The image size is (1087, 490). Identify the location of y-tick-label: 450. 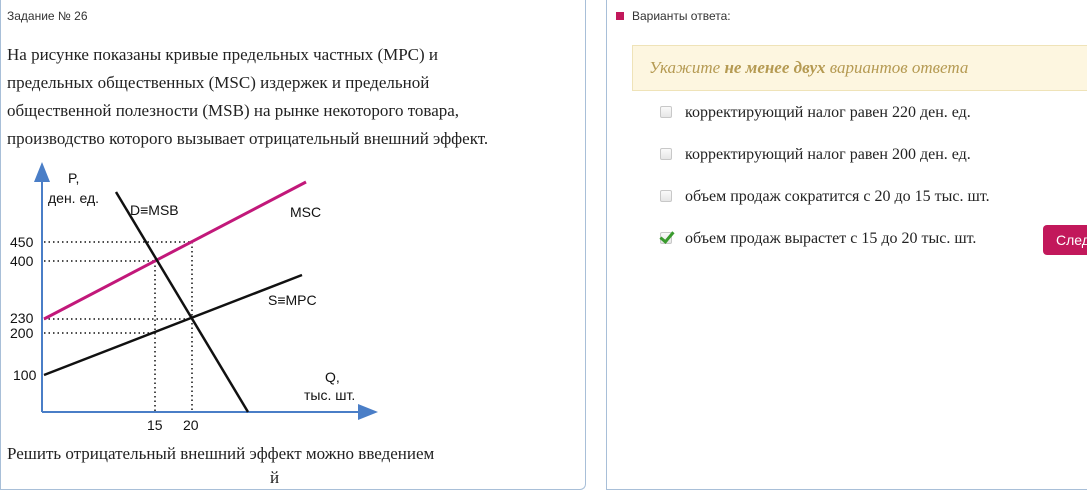
(22, 242).